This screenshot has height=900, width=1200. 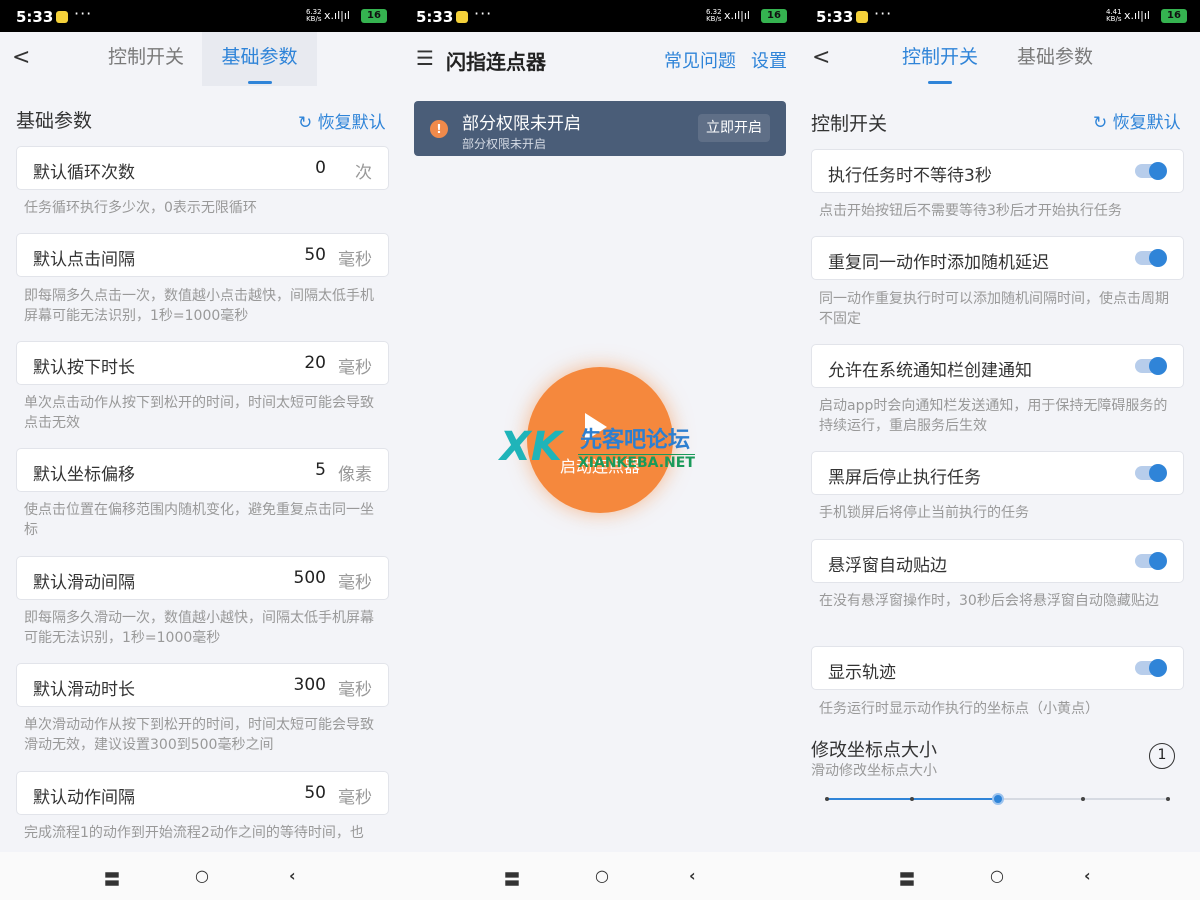 What do you see at coordinates (504, 144) in the screenshot?
I see `permission-subtitle: 部分权限未开启` at bounding box center [504, 144].